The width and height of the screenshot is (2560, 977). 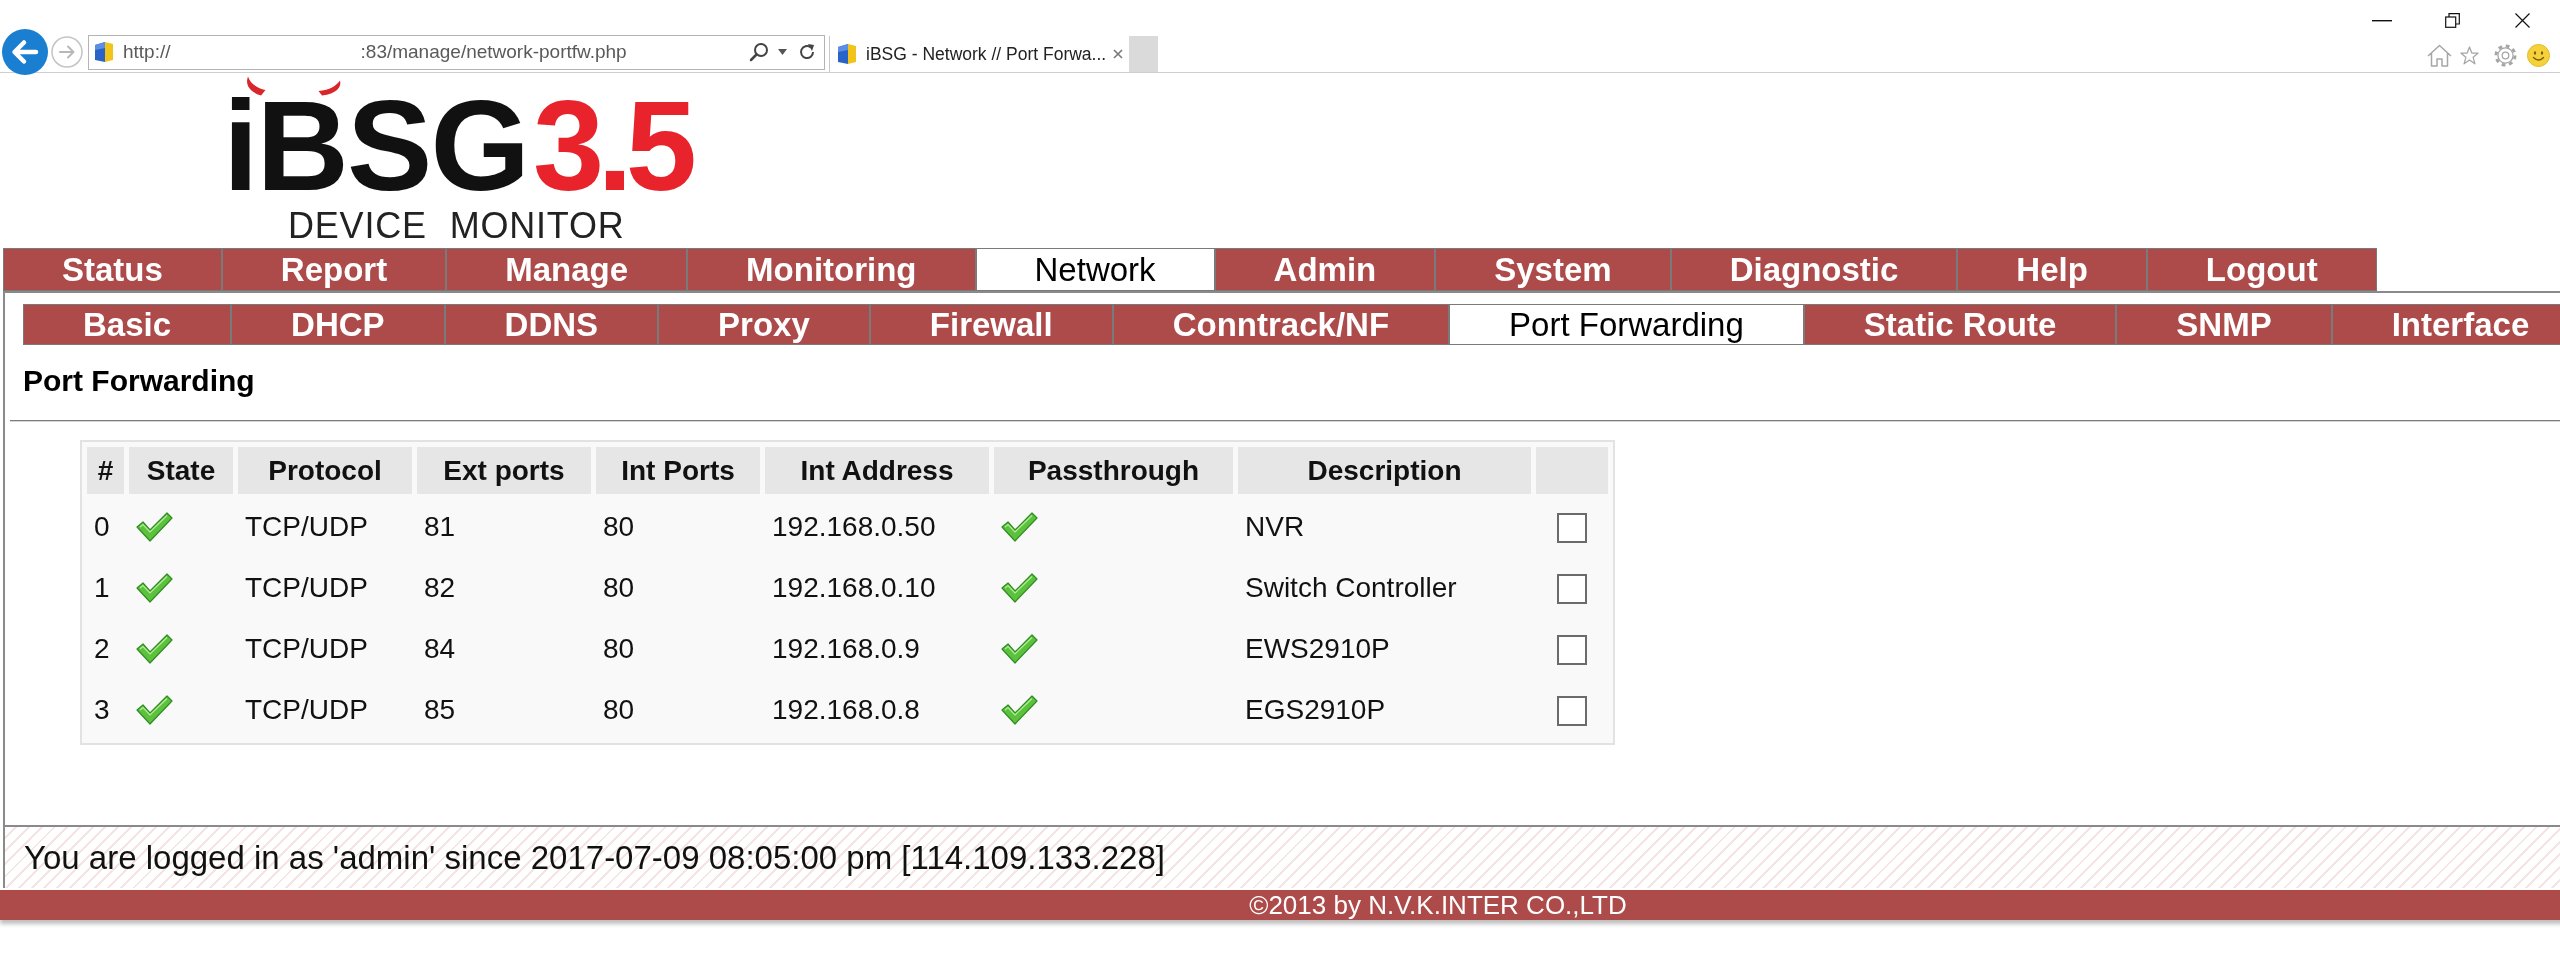 I want to click on star-icon, so click(x=2469, y=55).